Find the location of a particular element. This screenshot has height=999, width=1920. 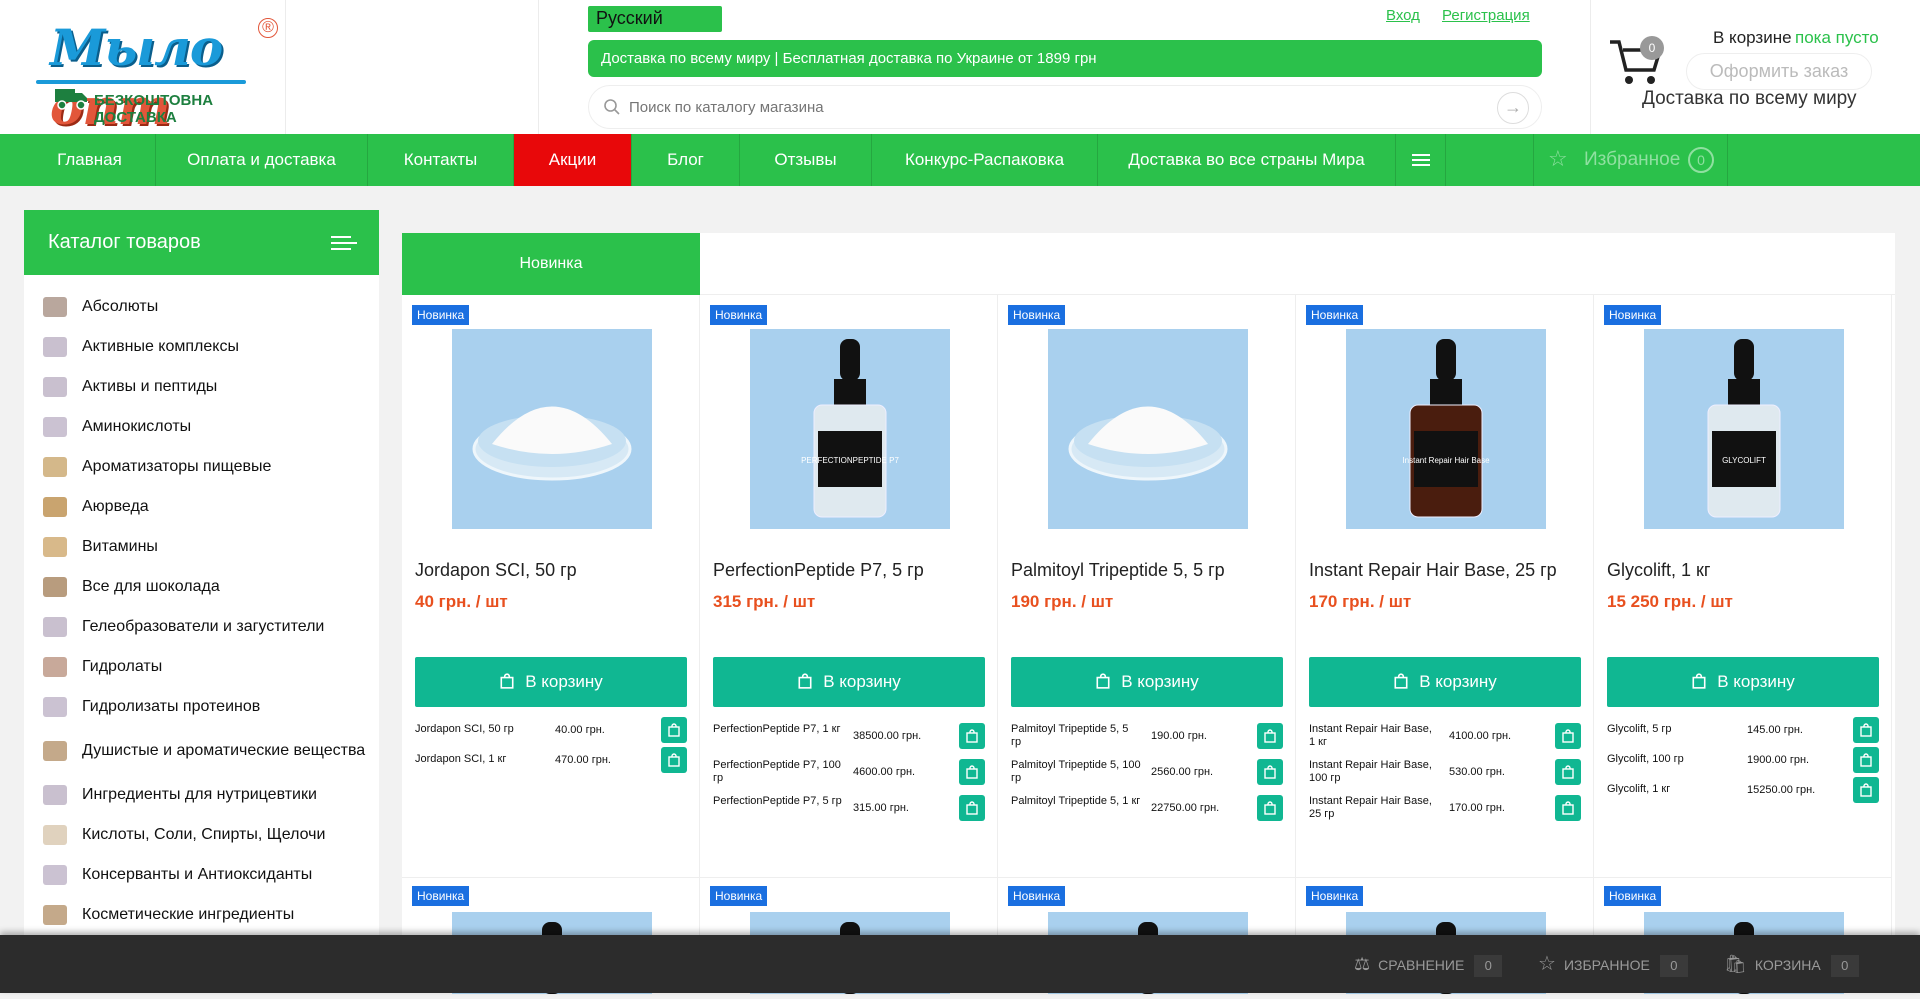

category-item: Душистые и ароматические вещества is located at coordinates (201, 751).